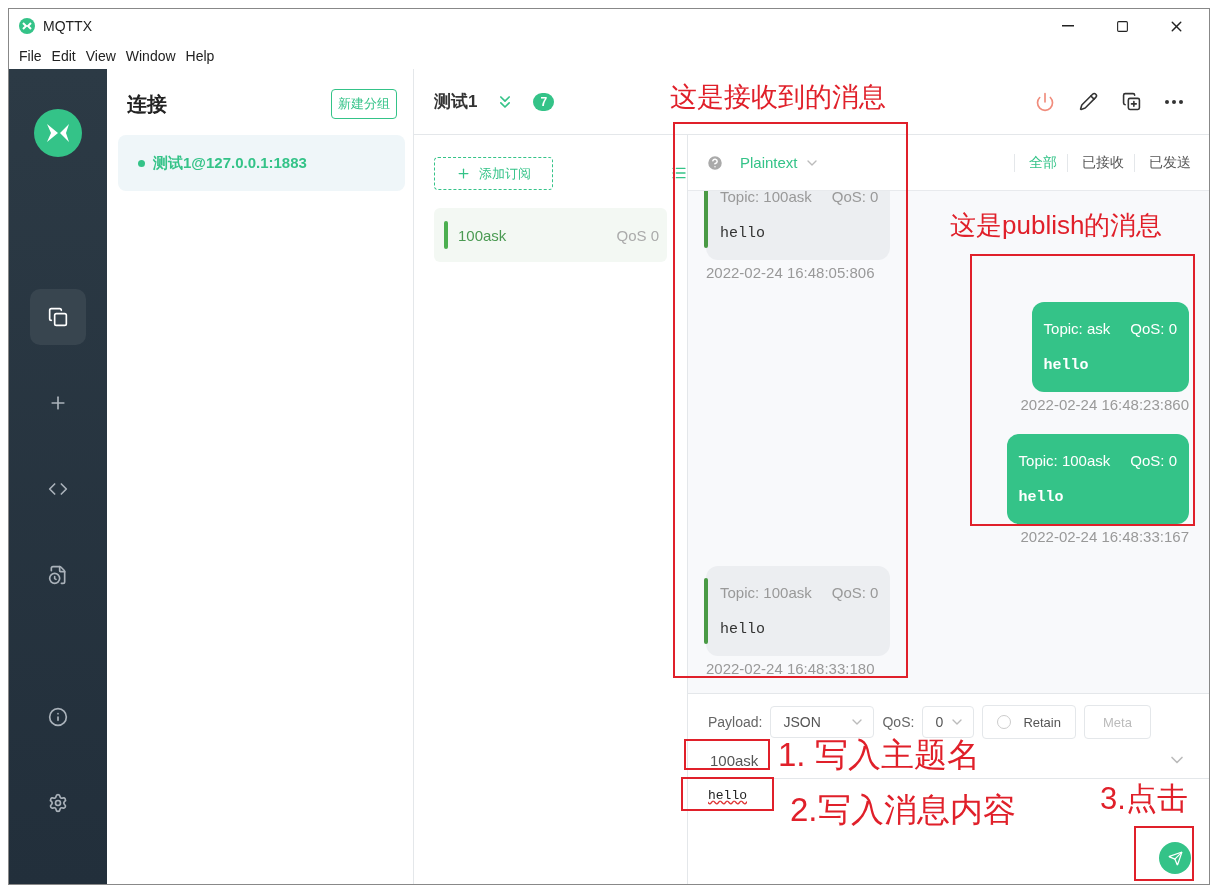 The width and height of the screenshot is (1225, 890). What do you see at coordinates (505, 173) in the screenshot?
I see `add-subscription-label: 添加订阅` at bounding box center [505, 173].